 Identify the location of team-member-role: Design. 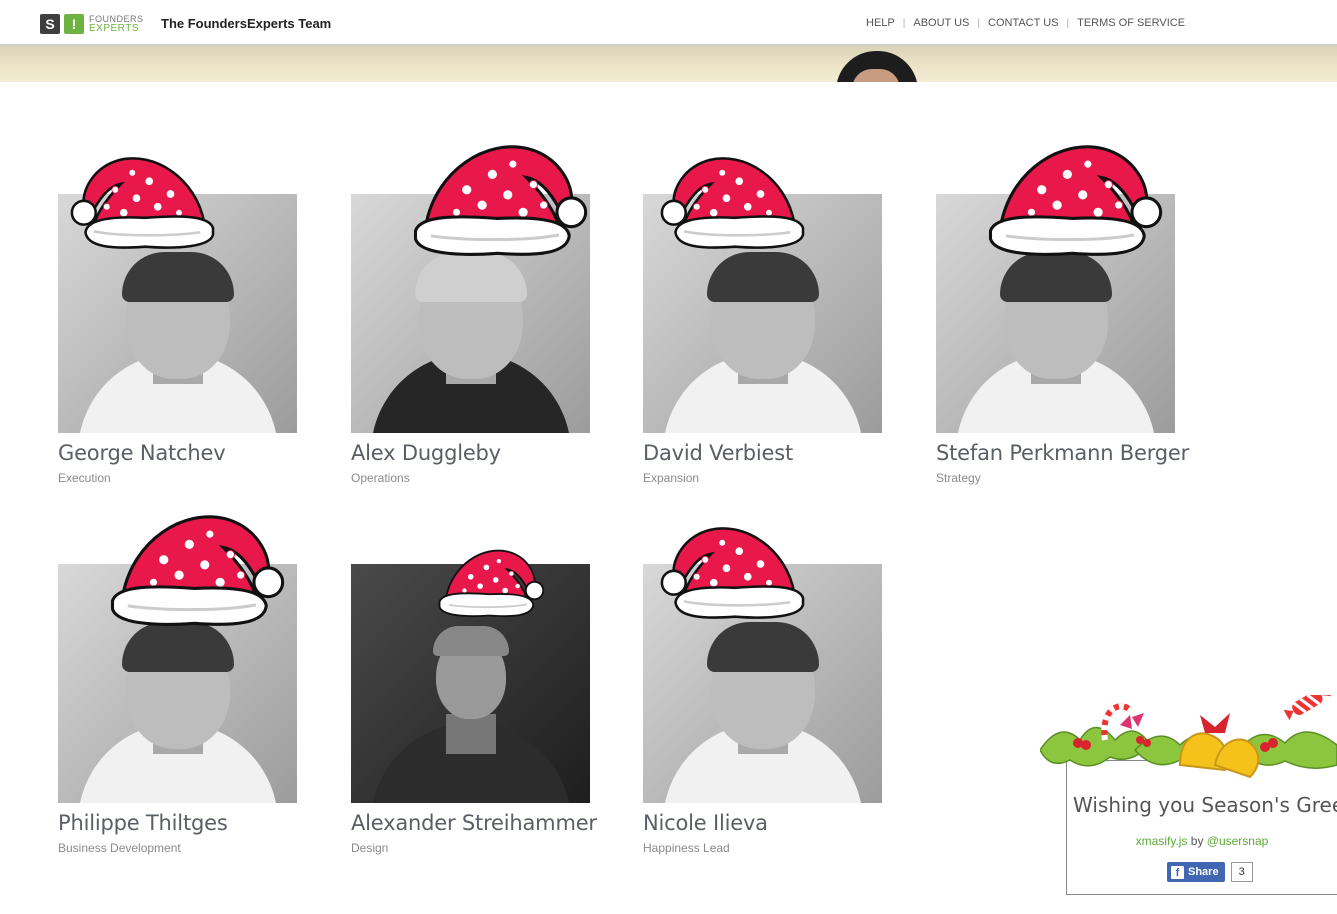
(370, 848).